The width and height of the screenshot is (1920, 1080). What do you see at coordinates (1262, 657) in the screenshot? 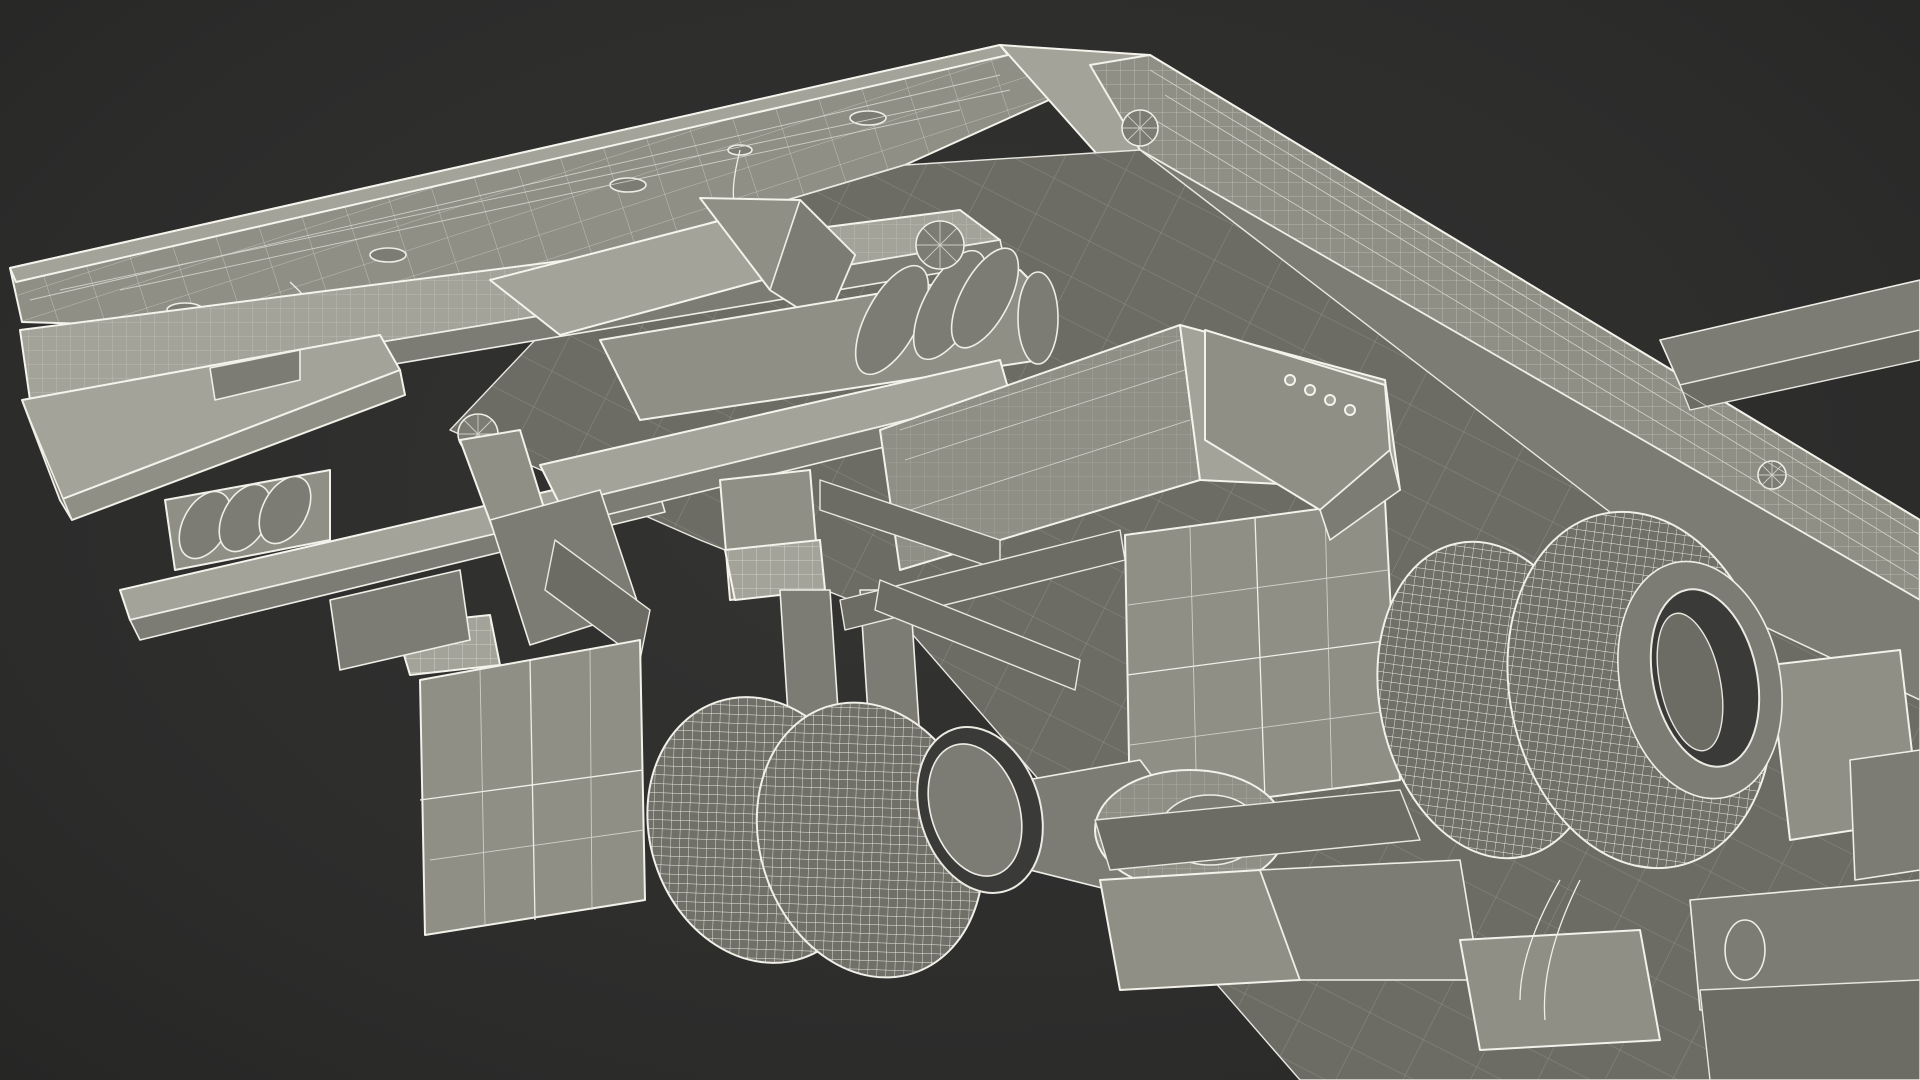
I see `mud-flap-right` at bounding box center [1262, 657].